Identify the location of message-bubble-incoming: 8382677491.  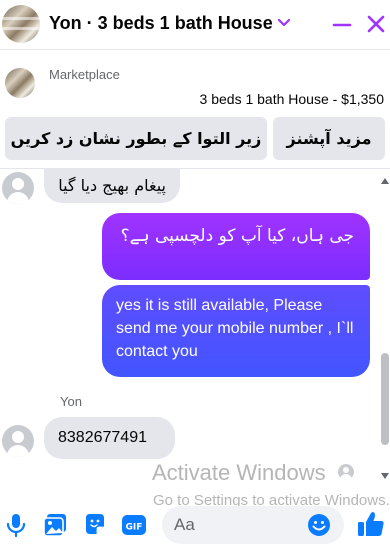
(109, 438).